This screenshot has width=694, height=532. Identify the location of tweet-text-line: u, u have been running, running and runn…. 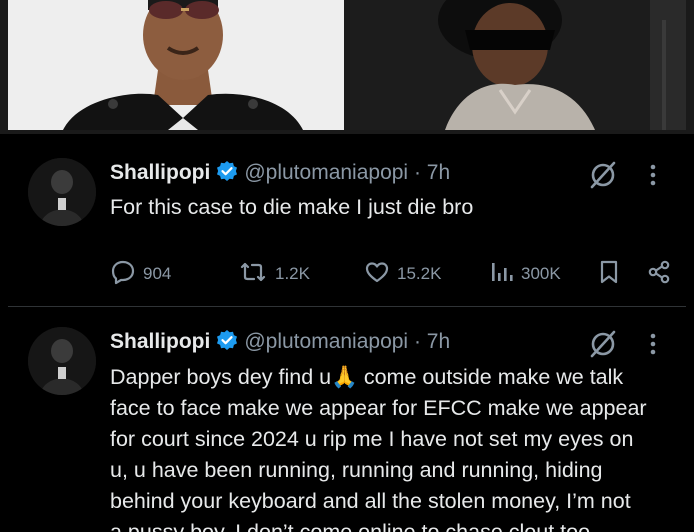
(356, 470).